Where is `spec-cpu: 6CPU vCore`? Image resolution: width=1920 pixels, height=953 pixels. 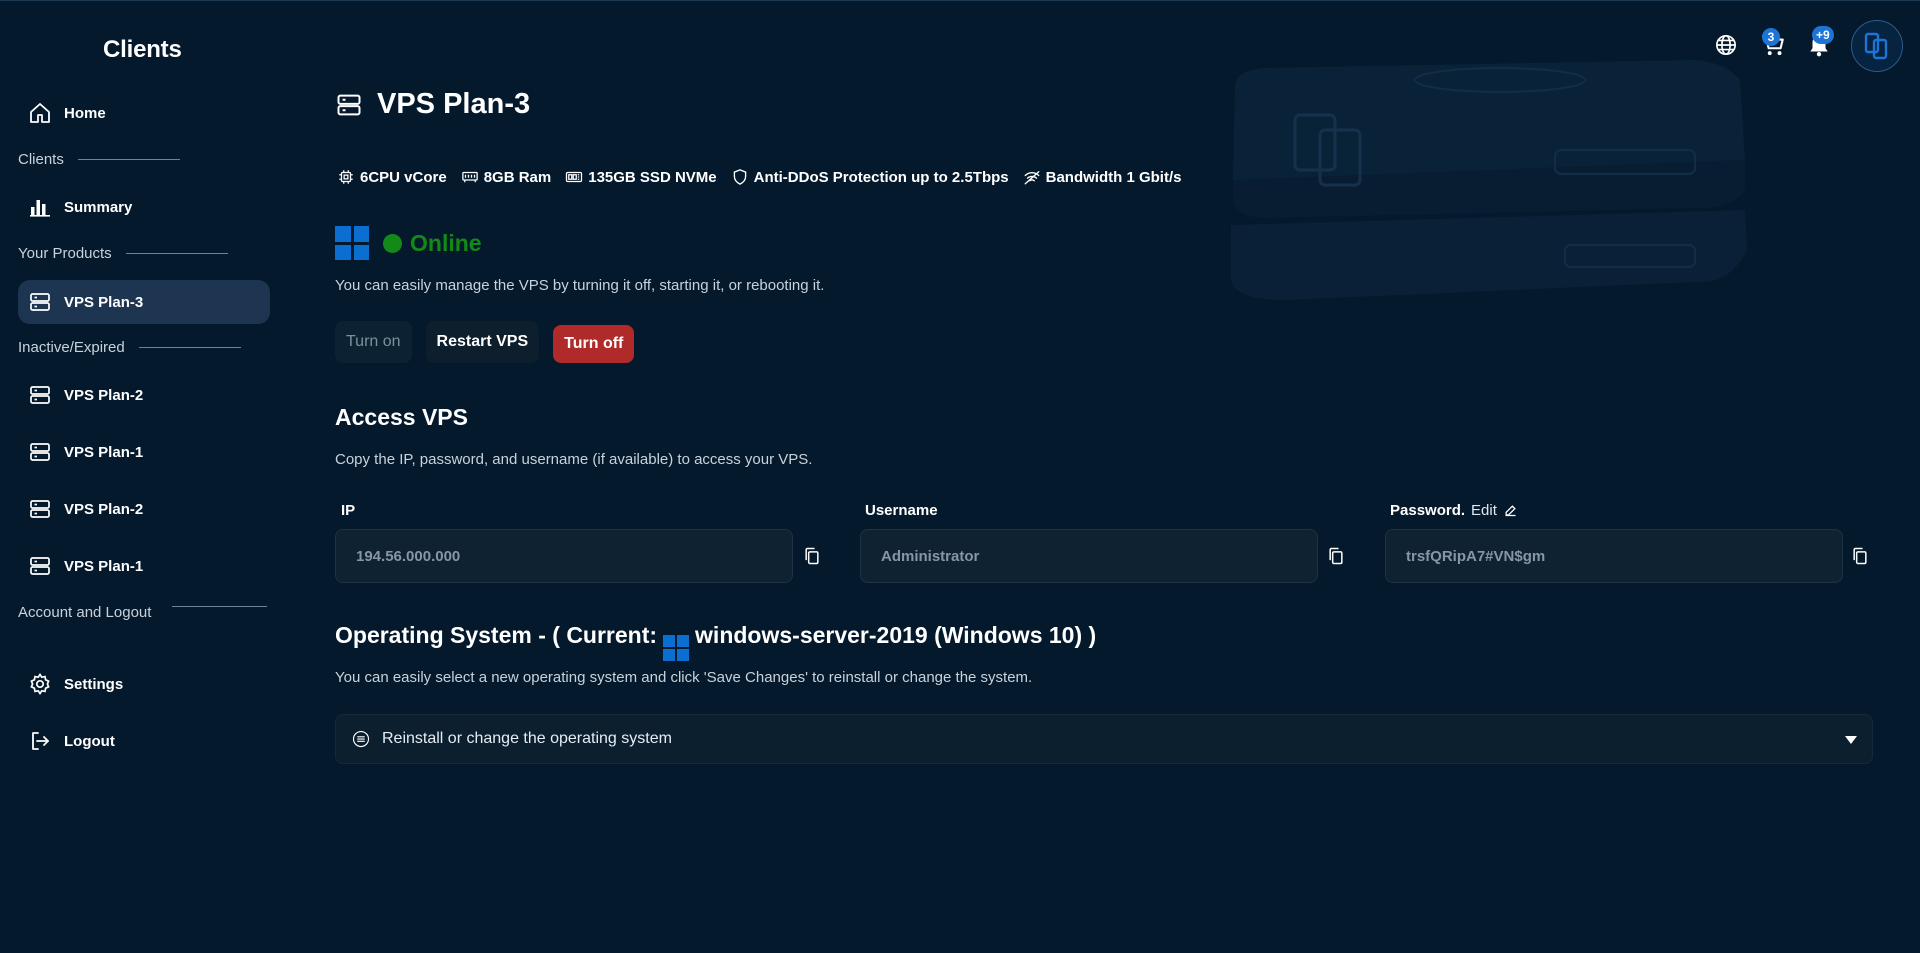
spec-cpu: 6CPU vCore is located at coordinates (392, 177).